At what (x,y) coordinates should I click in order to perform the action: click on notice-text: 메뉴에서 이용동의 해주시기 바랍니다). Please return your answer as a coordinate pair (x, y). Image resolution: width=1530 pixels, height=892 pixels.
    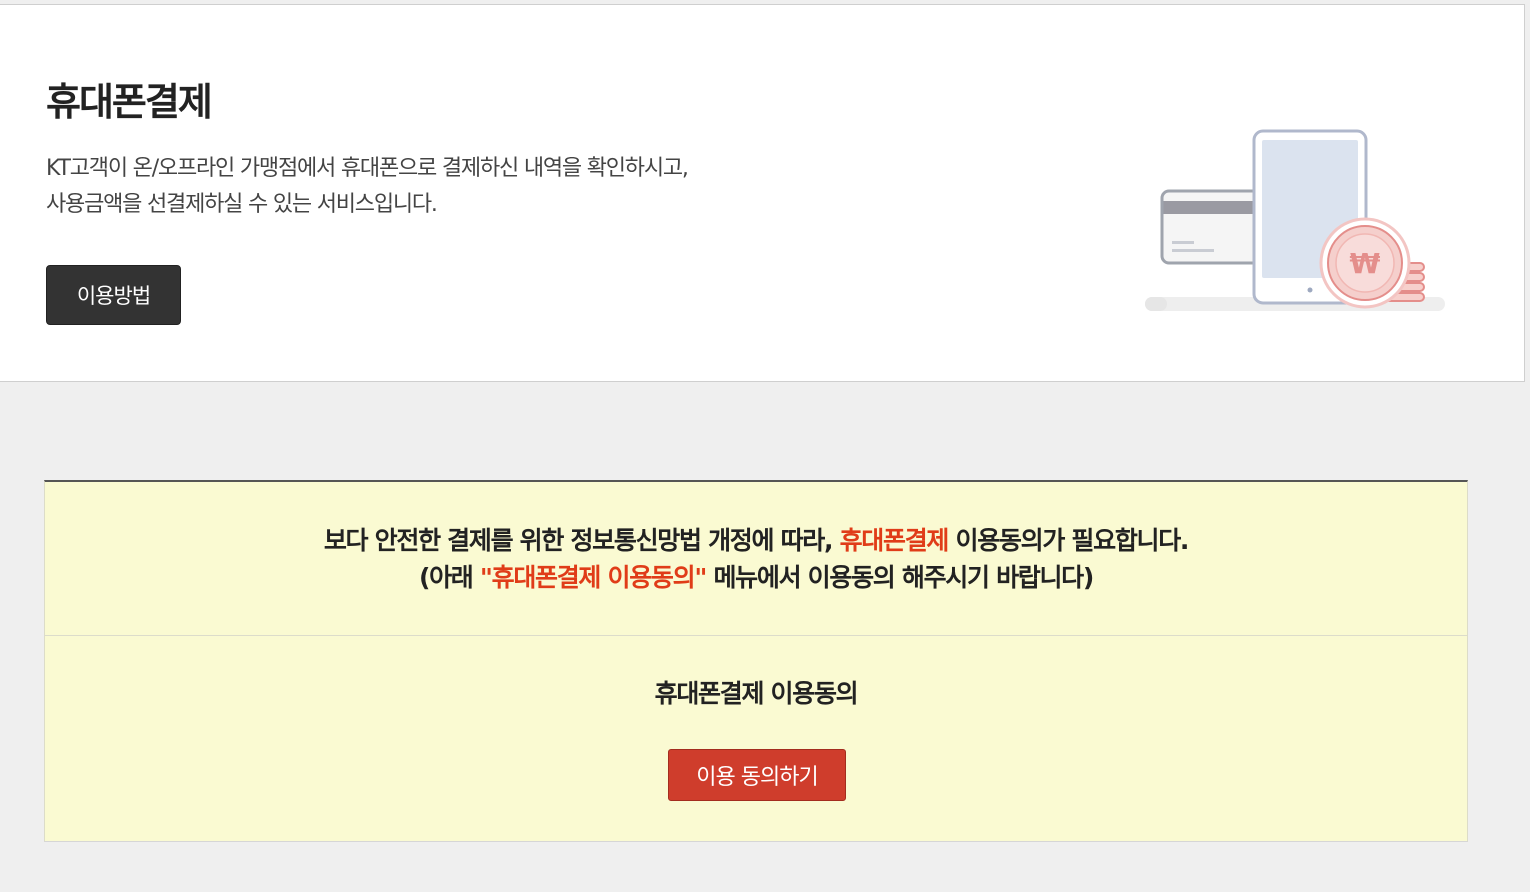
    Looking at the image, I should click on (900, 577).